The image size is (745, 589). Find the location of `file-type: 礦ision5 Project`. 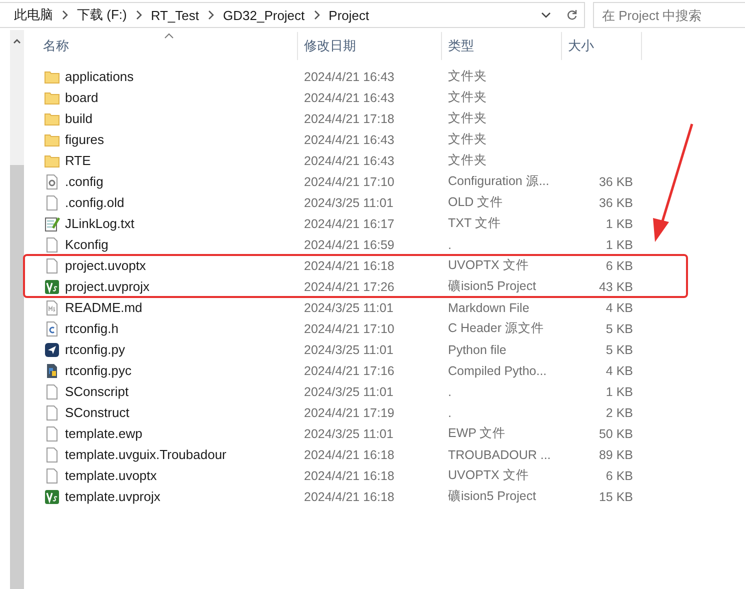

file-type: 礦ision5 Project is located at coordinates (492, 286).